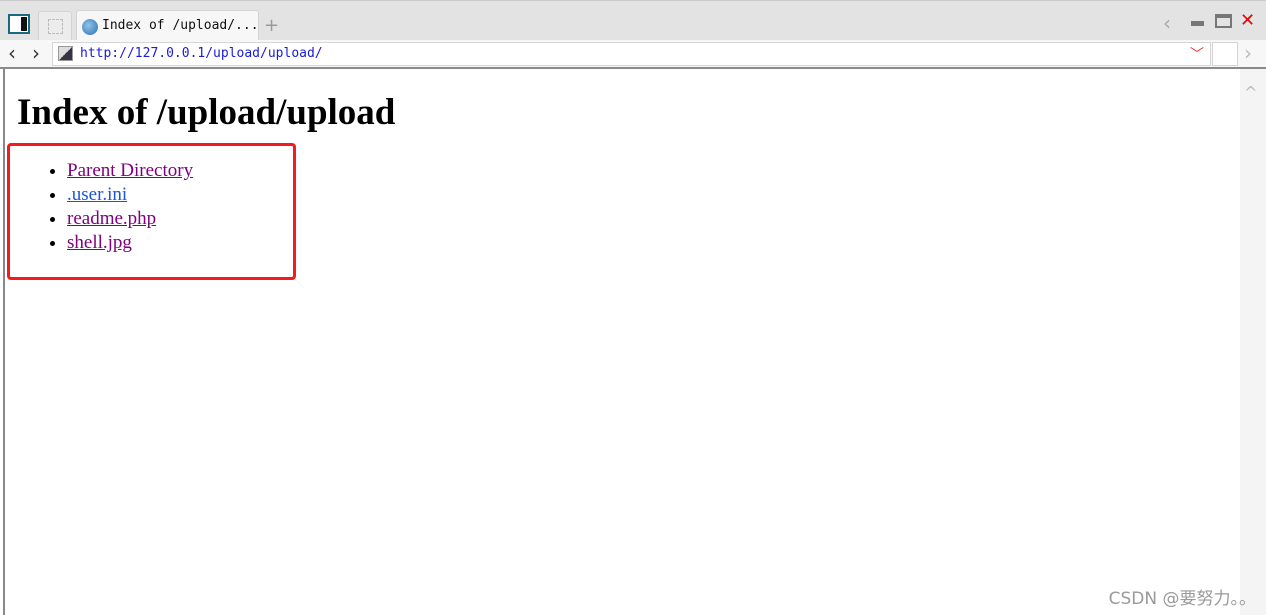 The image size is (1266, 615). I want to click on scroll-up-icon: ^, so click(1250, 92).